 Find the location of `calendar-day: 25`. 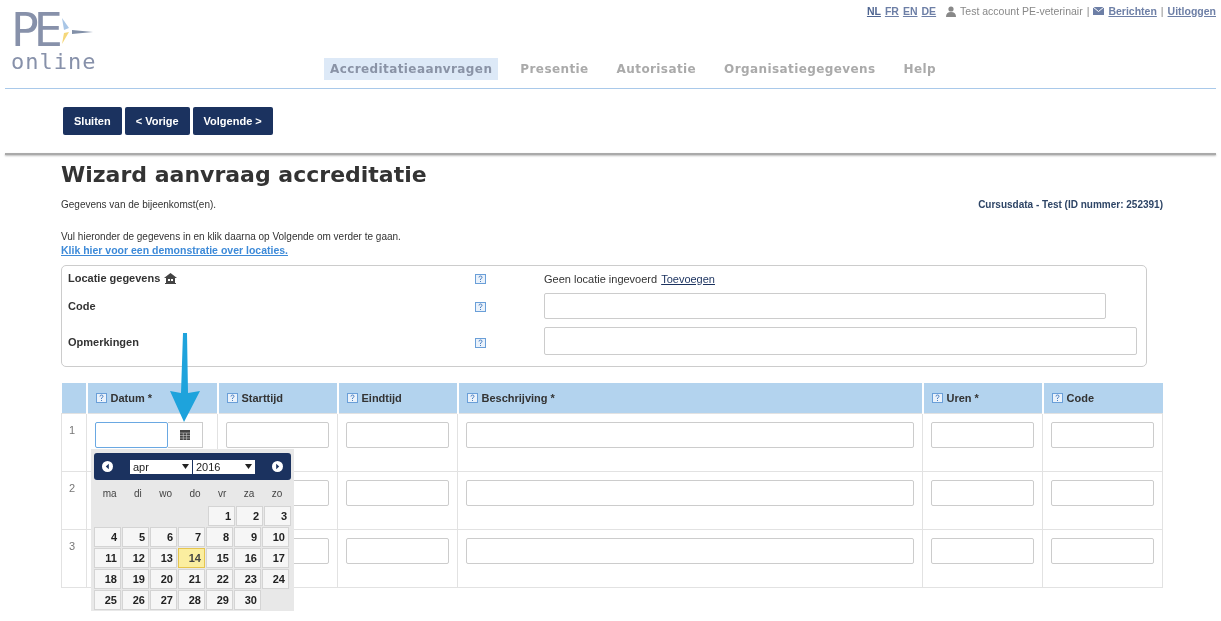

calendar-day: 25 is located at coordinates (107, 600).